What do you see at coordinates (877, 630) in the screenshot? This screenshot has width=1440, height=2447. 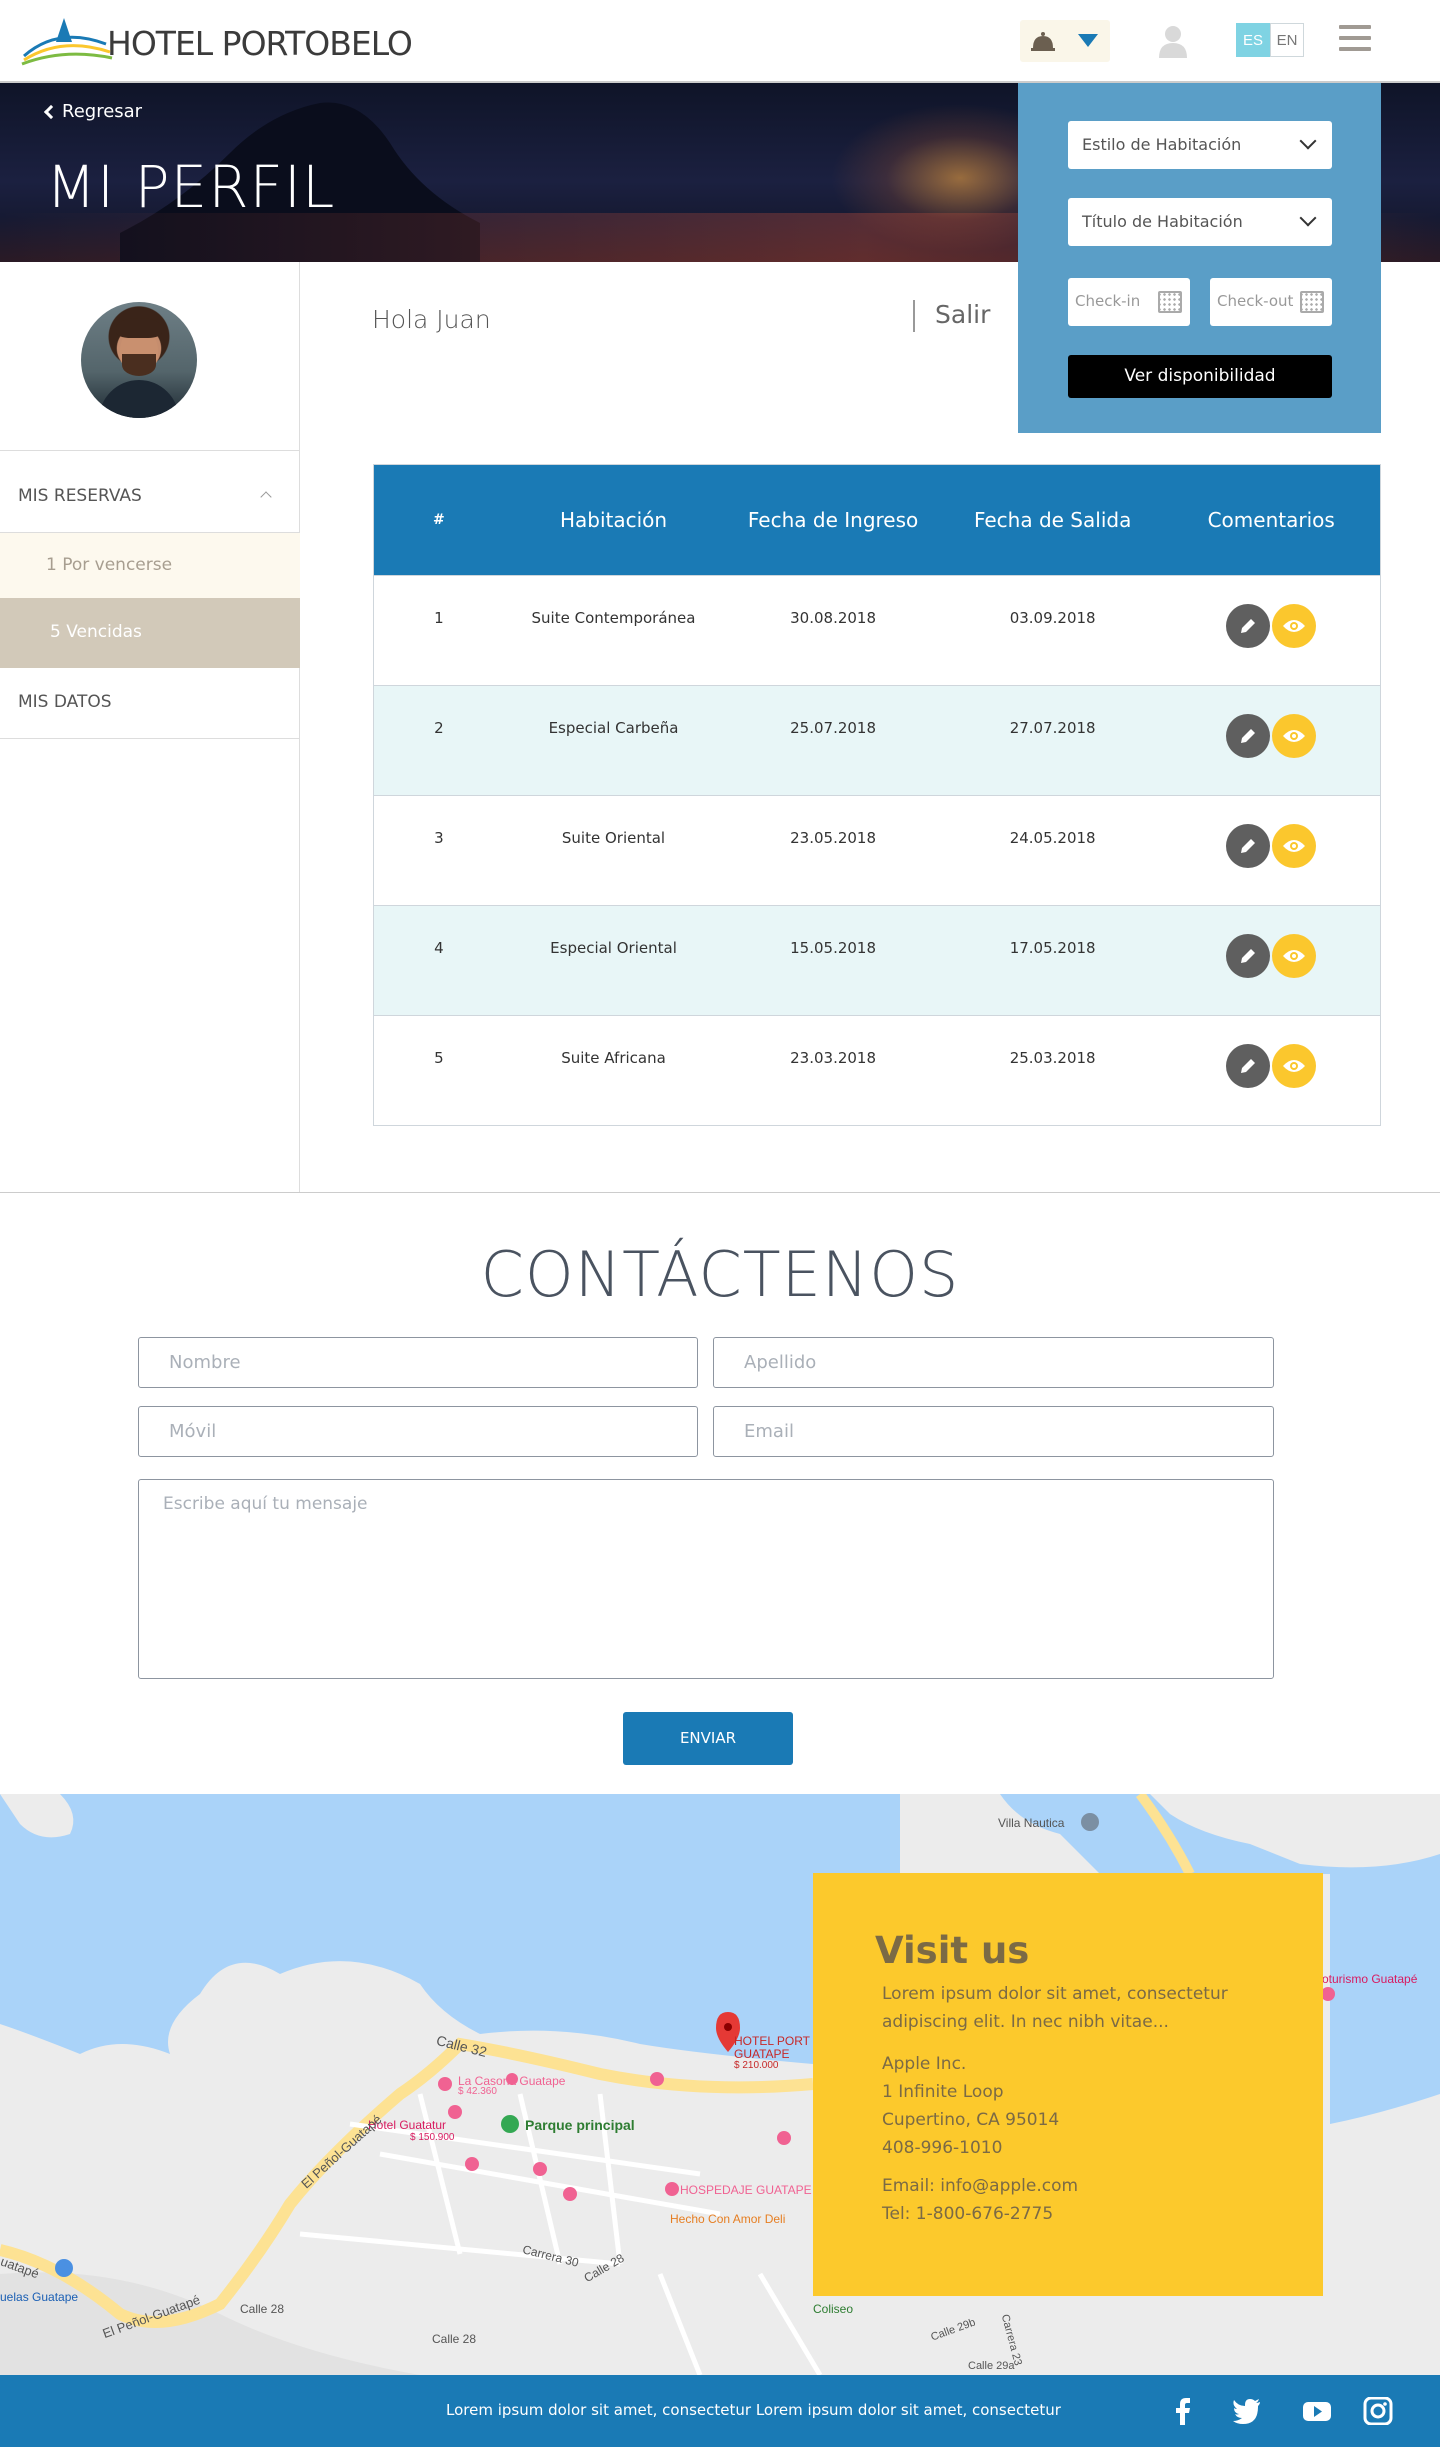 I see `table-row: 1 Suite Contemporánea 30.08.2018 03.09.2018` at bounding box center [877, 630].